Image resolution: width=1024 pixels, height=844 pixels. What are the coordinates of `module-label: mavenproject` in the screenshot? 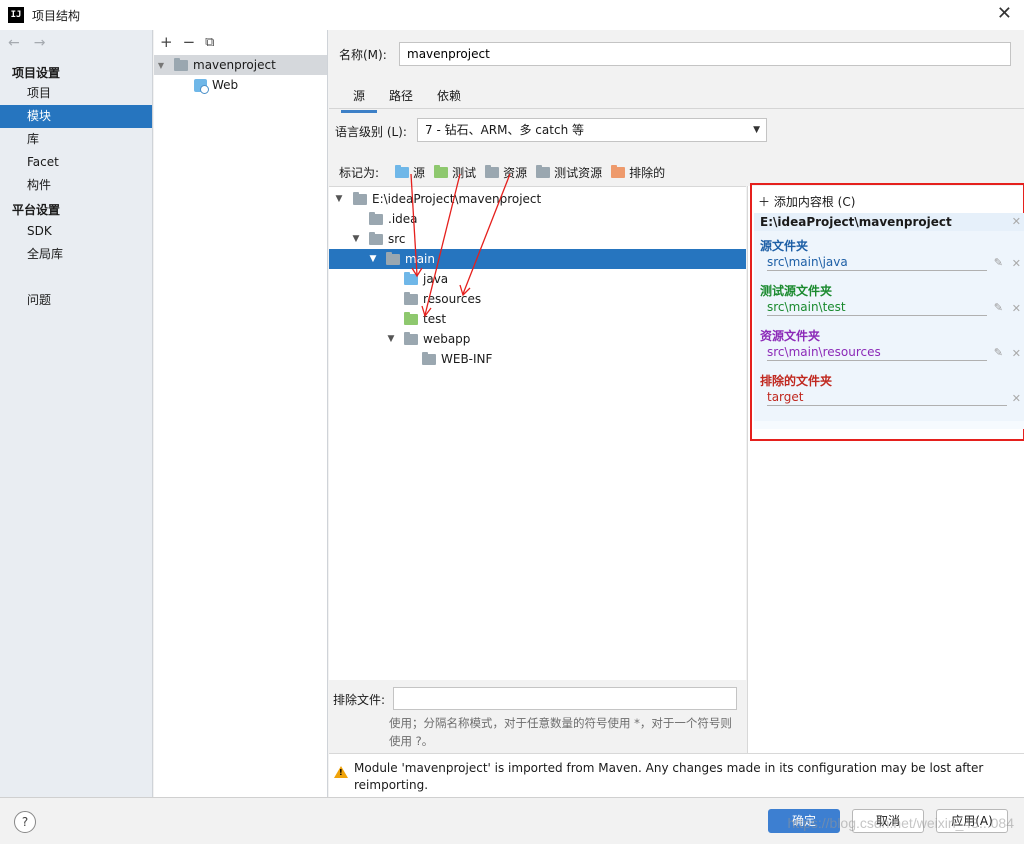 It's located at (234, 65).